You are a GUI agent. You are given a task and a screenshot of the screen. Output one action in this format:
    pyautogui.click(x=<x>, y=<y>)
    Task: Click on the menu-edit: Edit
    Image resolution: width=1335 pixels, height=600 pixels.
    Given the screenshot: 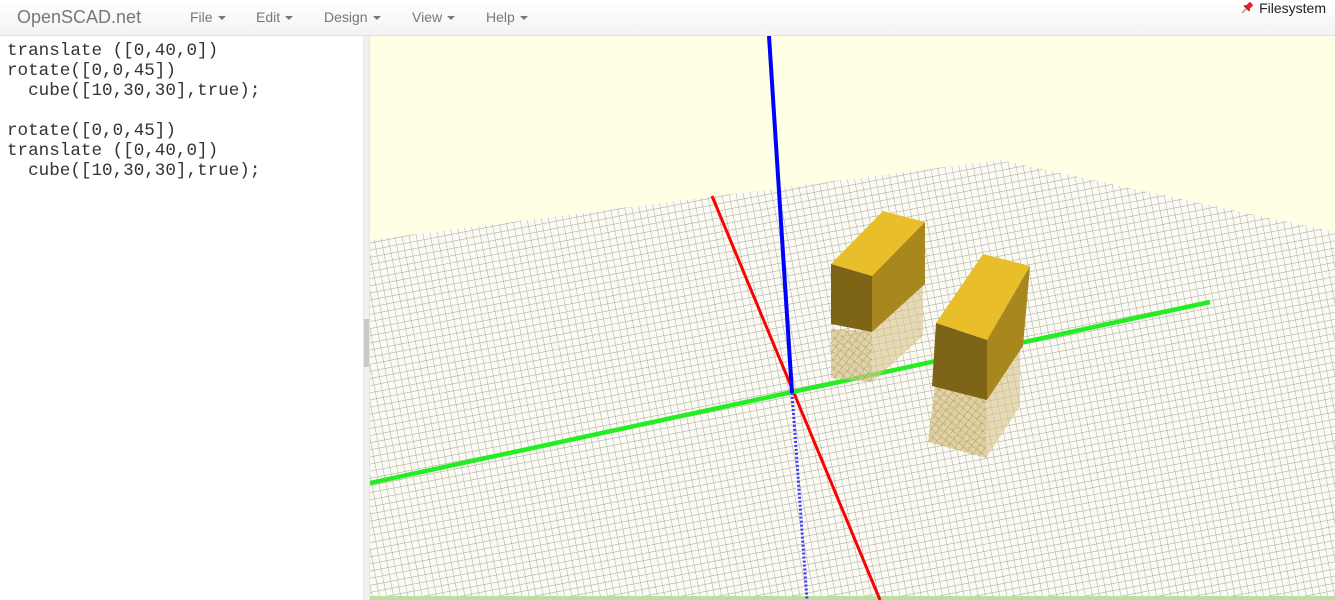 What is the action you would take?
    pyautogui.click(x=275, y=17)
    